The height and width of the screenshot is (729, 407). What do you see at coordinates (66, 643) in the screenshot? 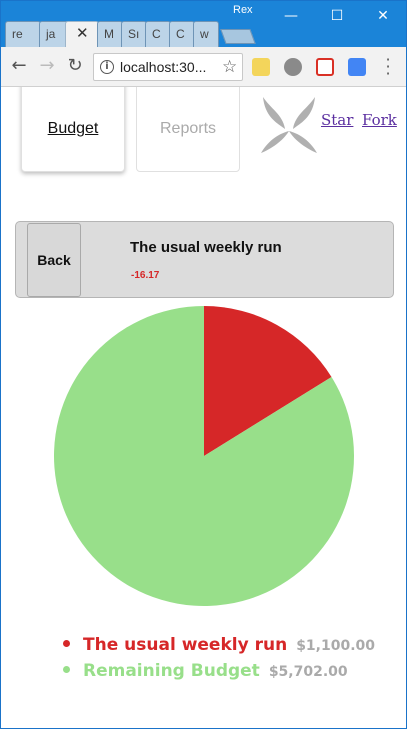
I see `legend-marker-spent` at bounding box center [66, 643].